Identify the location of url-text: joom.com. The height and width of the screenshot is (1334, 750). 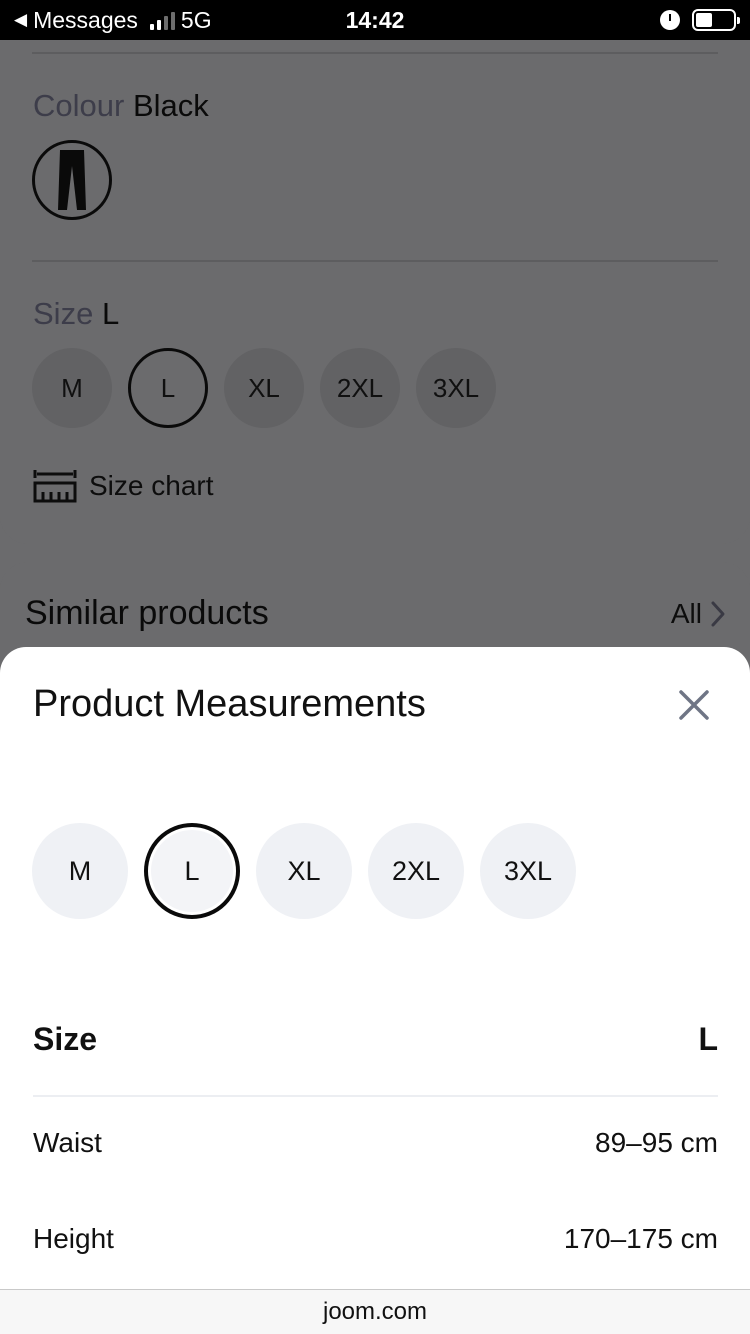
(375, 1311).